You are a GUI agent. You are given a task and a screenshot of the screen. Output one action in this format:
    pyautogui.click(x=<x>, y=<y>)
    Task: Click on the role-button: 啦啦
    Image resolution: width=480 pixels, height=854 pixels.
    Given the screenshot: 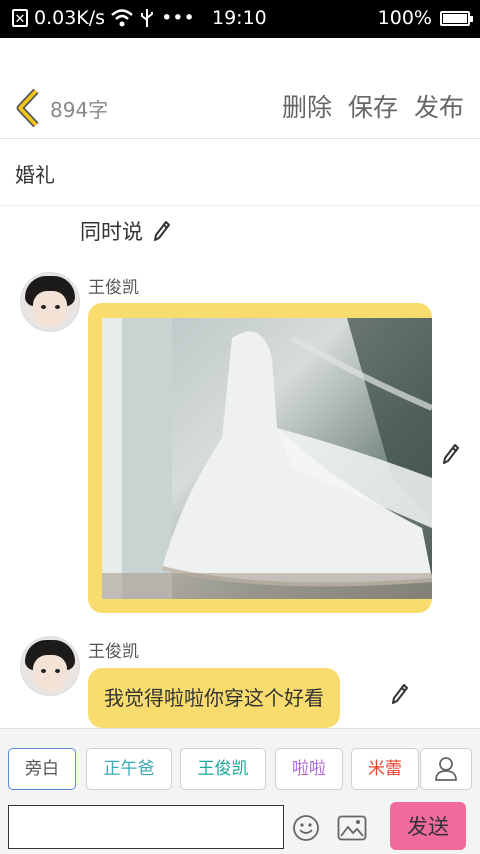 What is the action you would take?
    pyautogui.click(x=309, y=769)
    